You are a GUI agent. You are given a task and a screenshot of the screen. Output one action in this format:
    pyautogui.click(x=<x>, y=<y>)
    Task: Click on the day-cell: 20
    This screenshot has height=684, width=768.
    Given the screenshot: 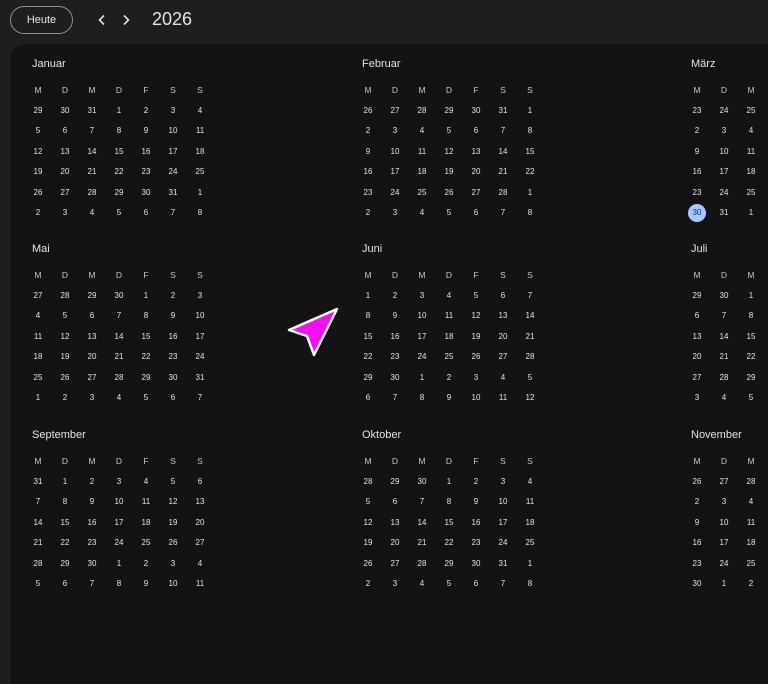 What is the action you would take?
    pyautogui.click(x=200, y=522)
    